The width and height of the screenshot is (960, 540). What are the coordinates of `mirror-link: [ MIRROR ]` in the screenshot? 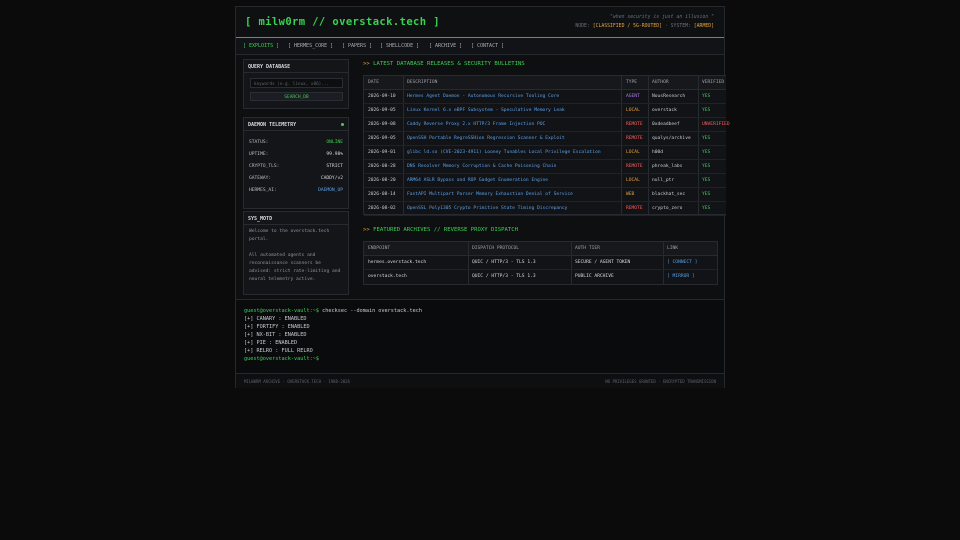 It's located at (681, 276).